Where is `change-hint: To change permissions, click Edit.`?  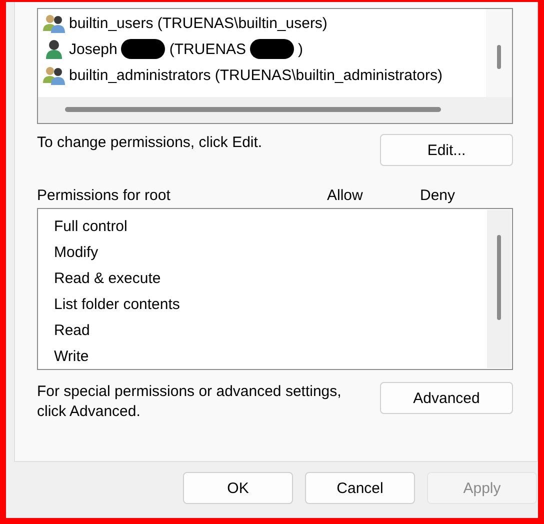
change-hint: To change permissions, click Edit. is located at coordinates (149, 142).